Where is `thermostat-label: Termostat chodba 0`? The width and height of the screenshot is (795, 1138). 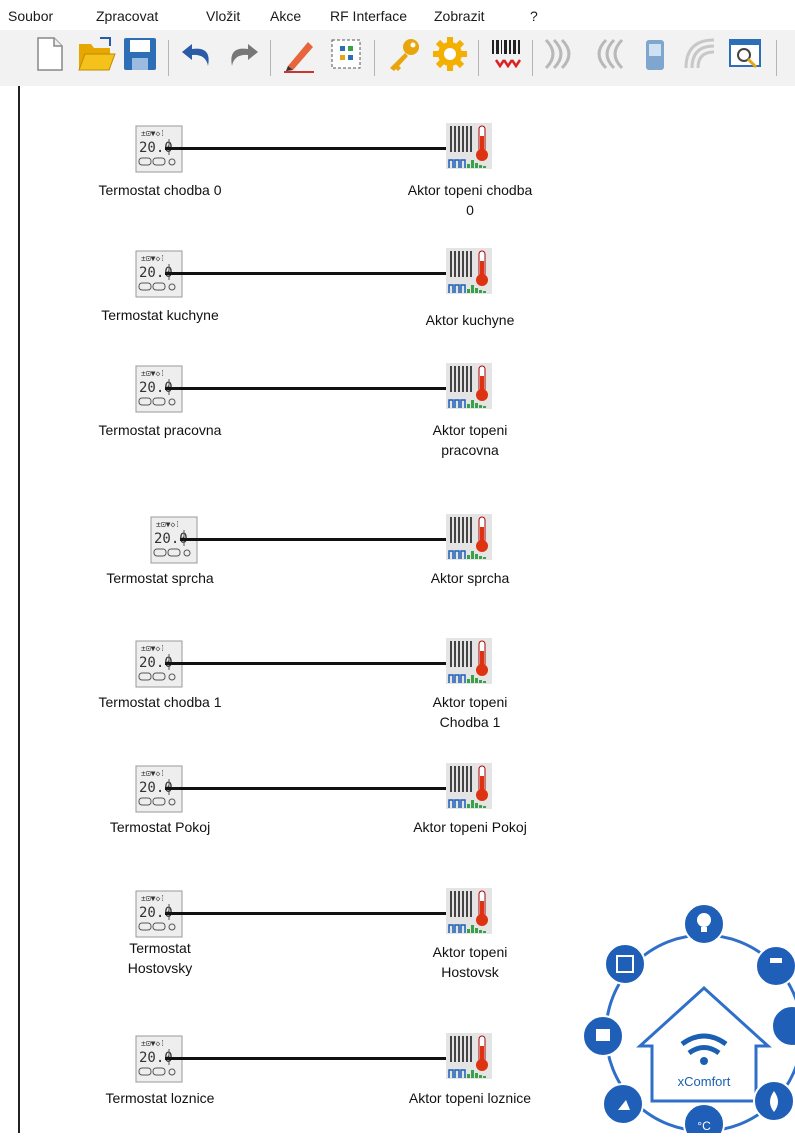
thermostat-label: Termostat chodba 0 is located at coordinates (160, 190).